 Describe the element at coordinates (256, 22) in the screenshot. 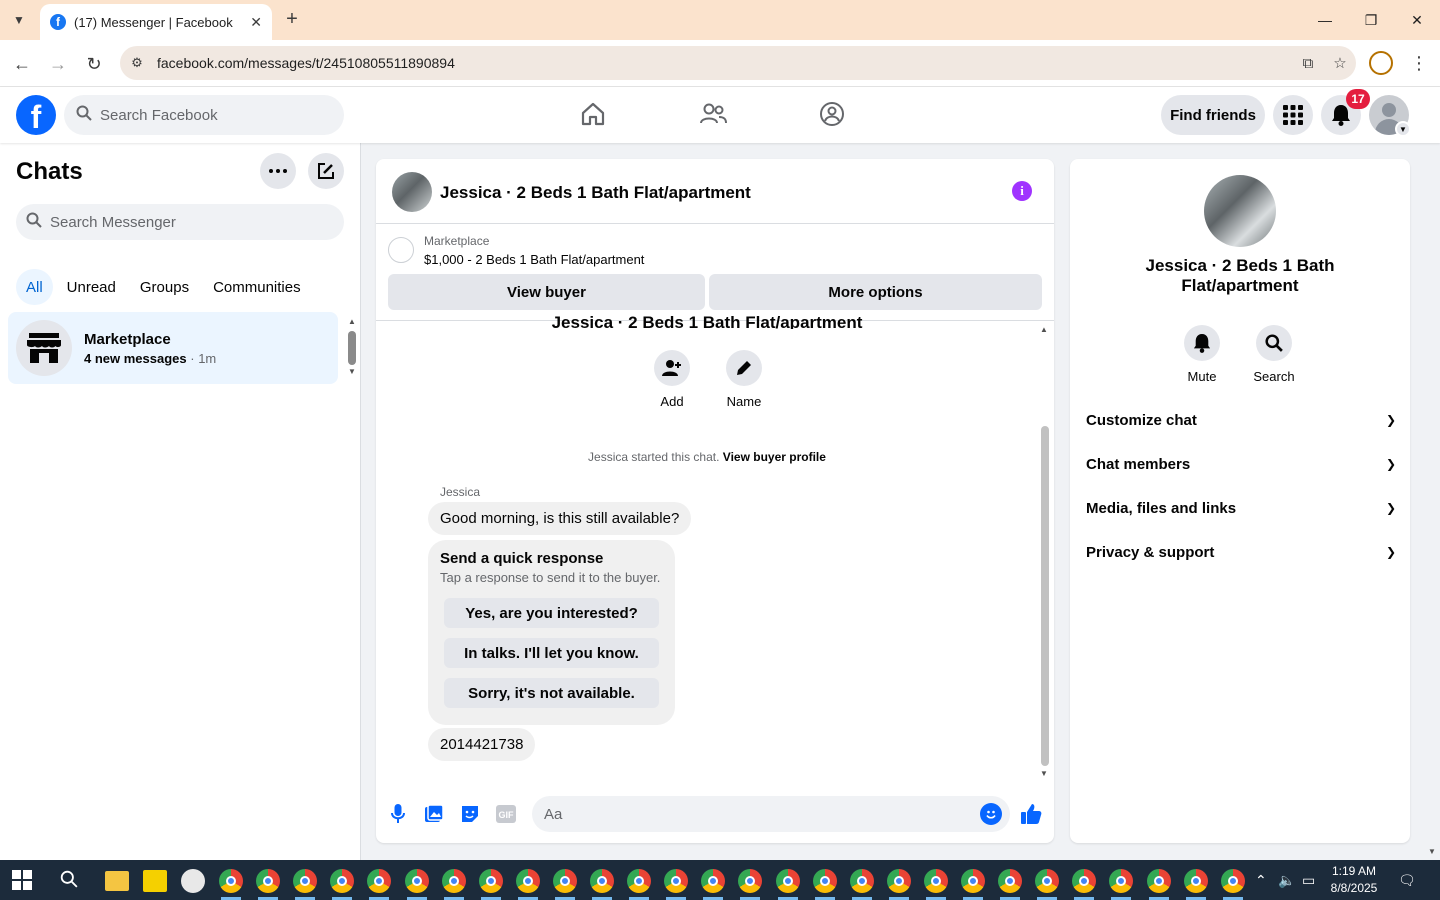

I see `close-tab-icon: ✕` at that location.